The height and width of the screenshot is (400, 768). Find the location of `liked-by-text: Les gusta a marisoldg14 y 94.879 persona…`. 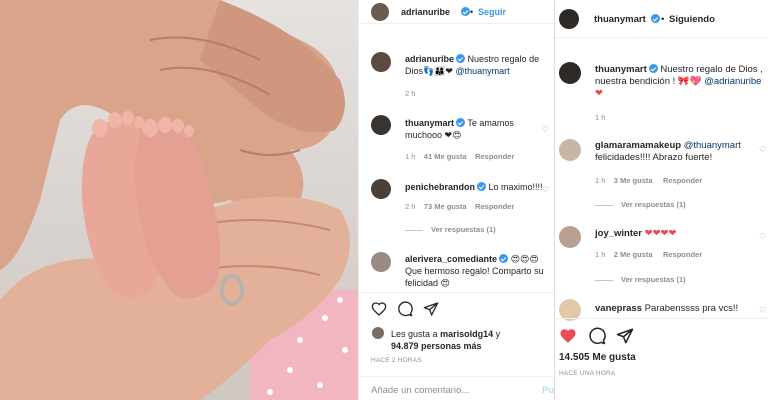

liked-by-text: Les gusta a marisoldg14 y 94.879 persona… is located at coordinates (471, 340).